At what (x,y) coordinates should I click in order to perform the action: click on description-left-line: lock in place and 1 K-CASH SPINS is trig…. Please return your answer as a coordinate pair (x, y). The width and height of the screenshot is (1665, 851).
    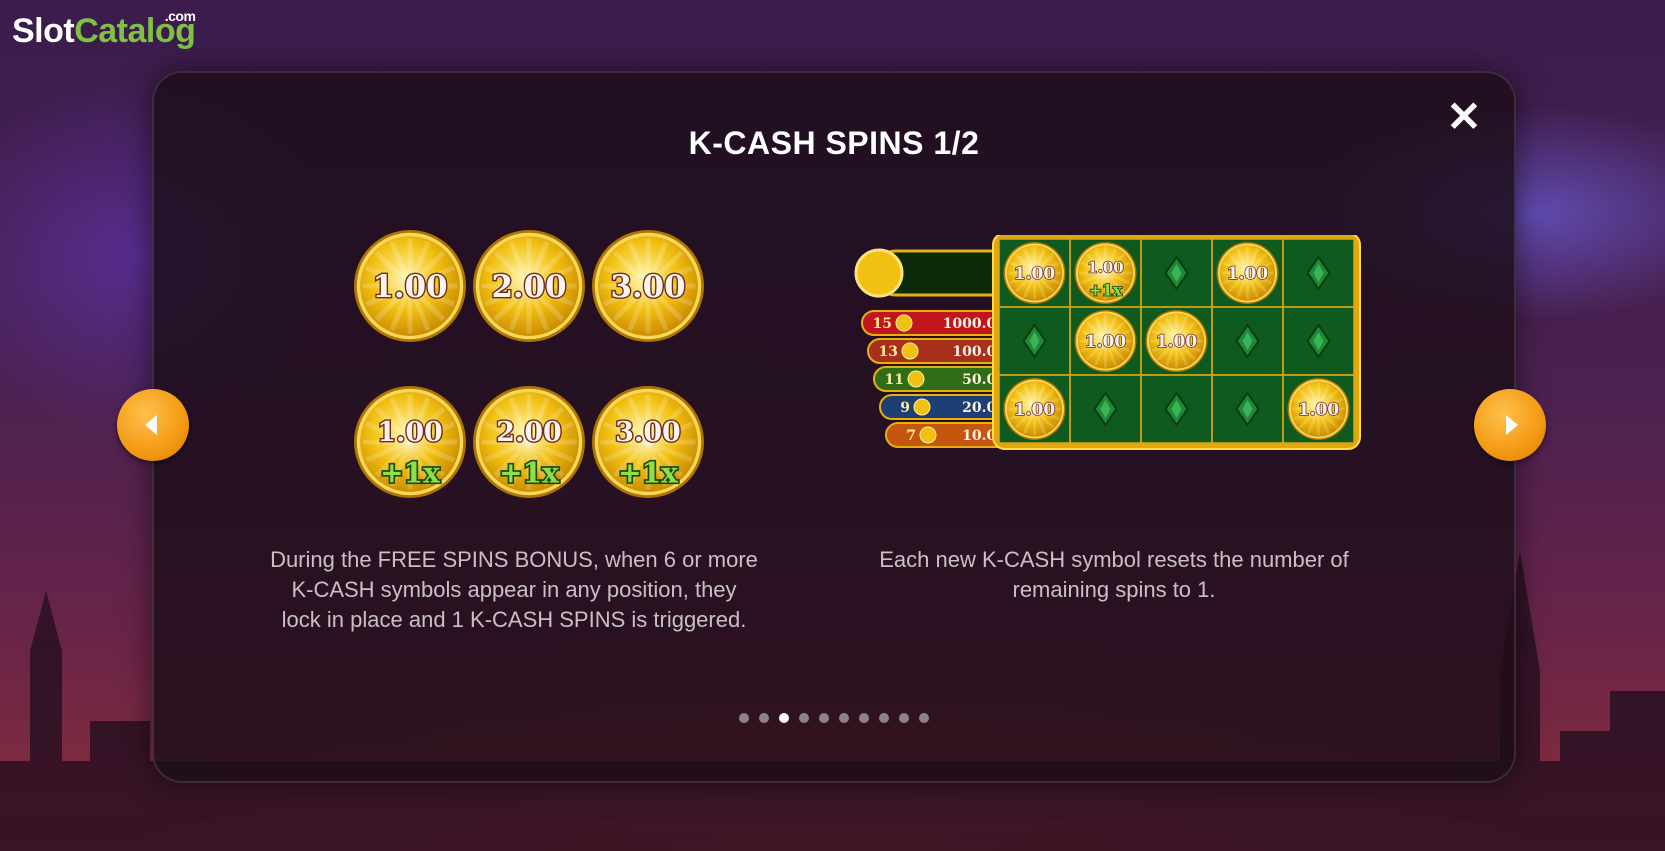
    Looking at the image, I should click on (514, 619).